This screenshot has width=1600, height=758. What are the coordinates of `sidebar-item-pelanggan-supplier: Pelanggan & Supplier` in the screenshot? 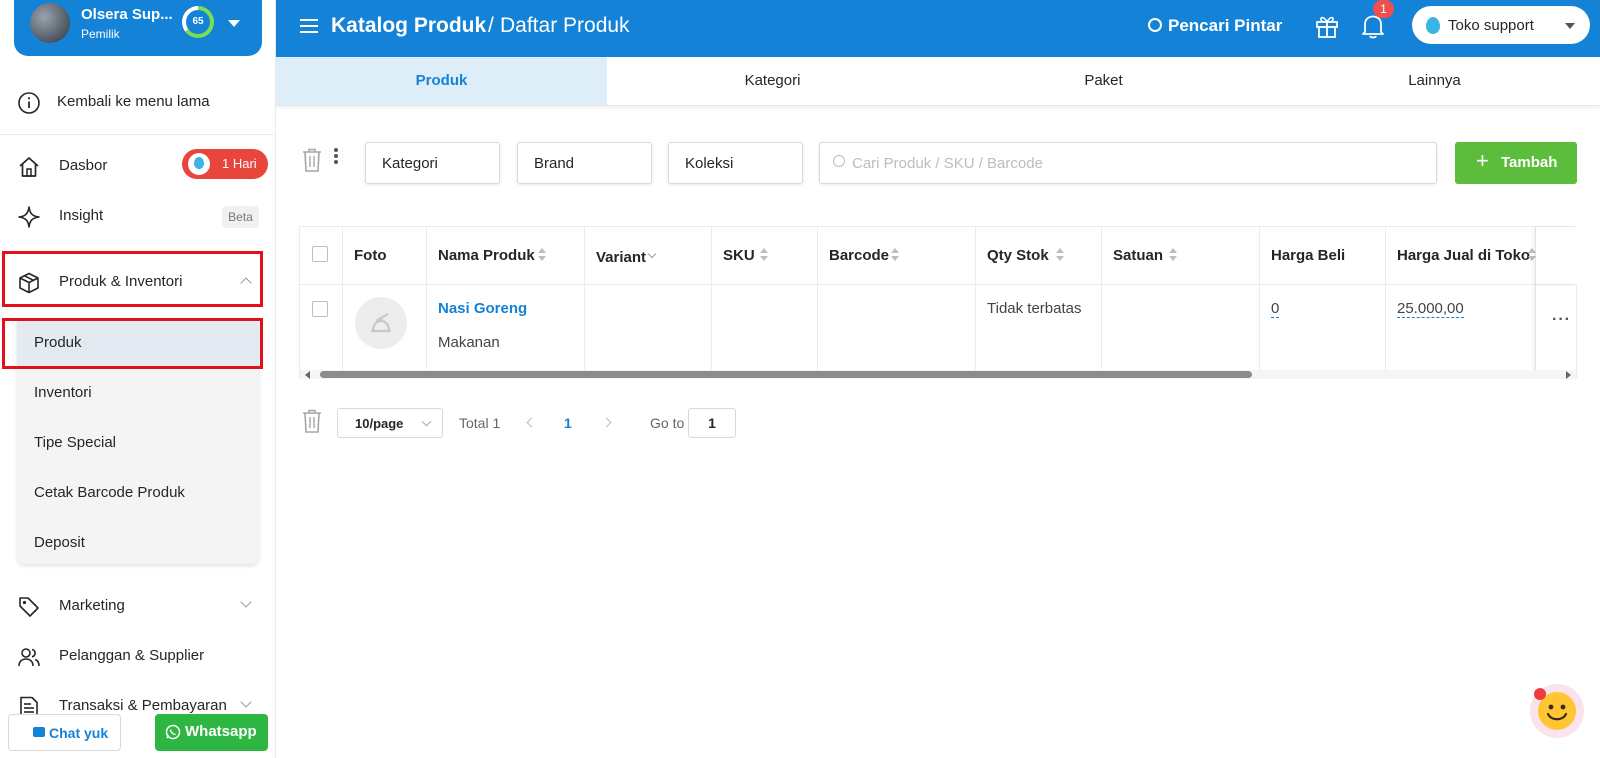 It's located at (138, 656).